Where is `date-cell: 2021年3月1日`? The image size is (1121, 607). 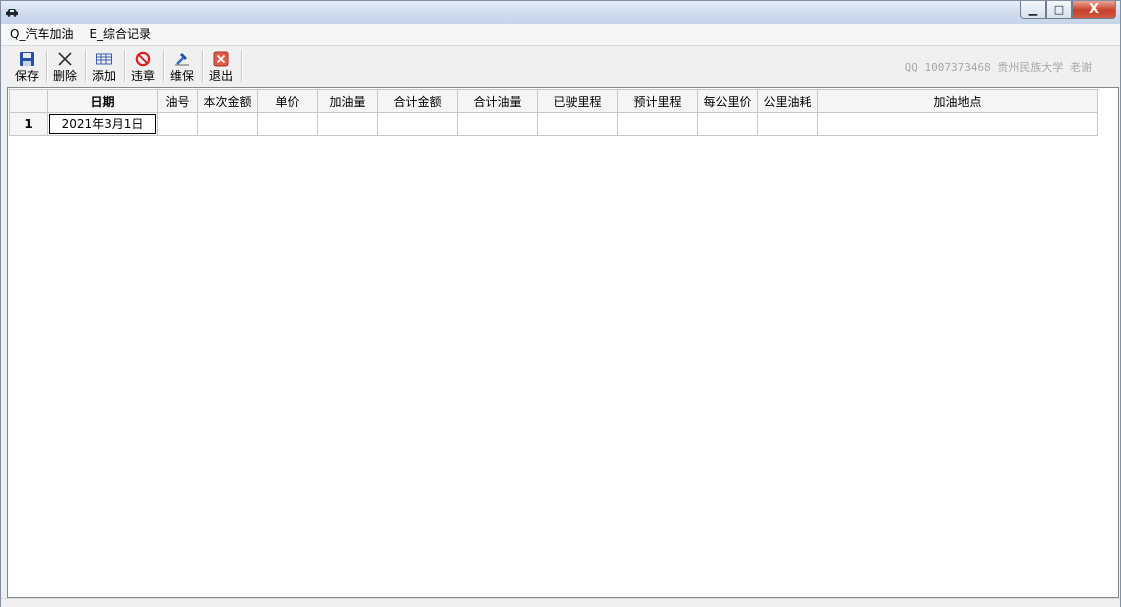 date-cell: 2021年3月1日 is located at coordinates (102, 124).